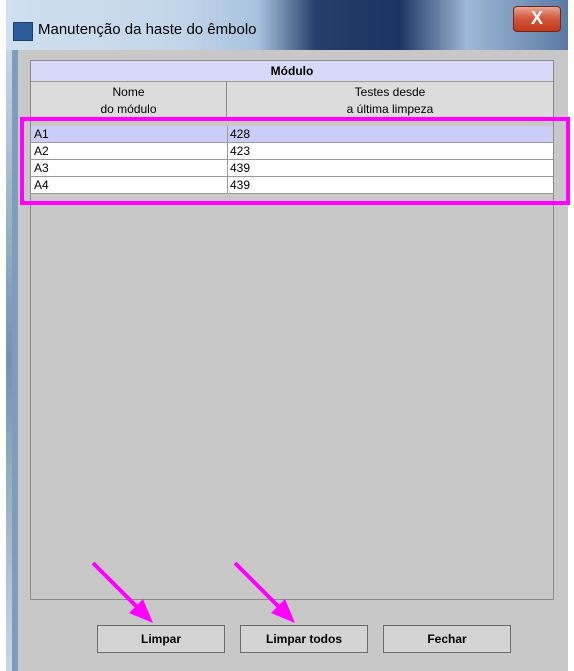 The height and width of the screenshot is (671, 574). Describe the element at coordinates (264, 592) in the screenshot. I see `arrow-to-limpar-todos` at that location.